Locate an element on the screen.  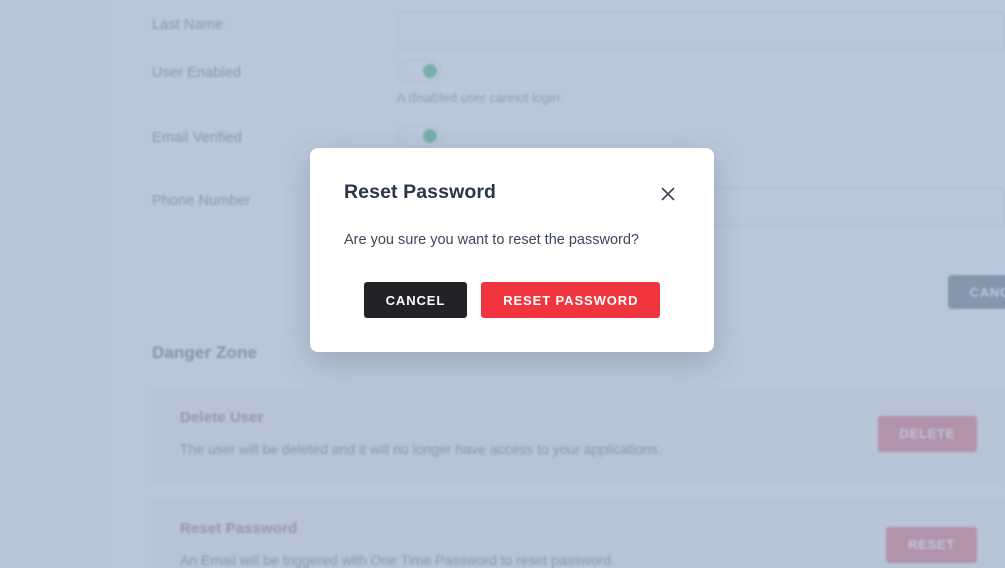
close-icon is located at coordinates (668, 194).